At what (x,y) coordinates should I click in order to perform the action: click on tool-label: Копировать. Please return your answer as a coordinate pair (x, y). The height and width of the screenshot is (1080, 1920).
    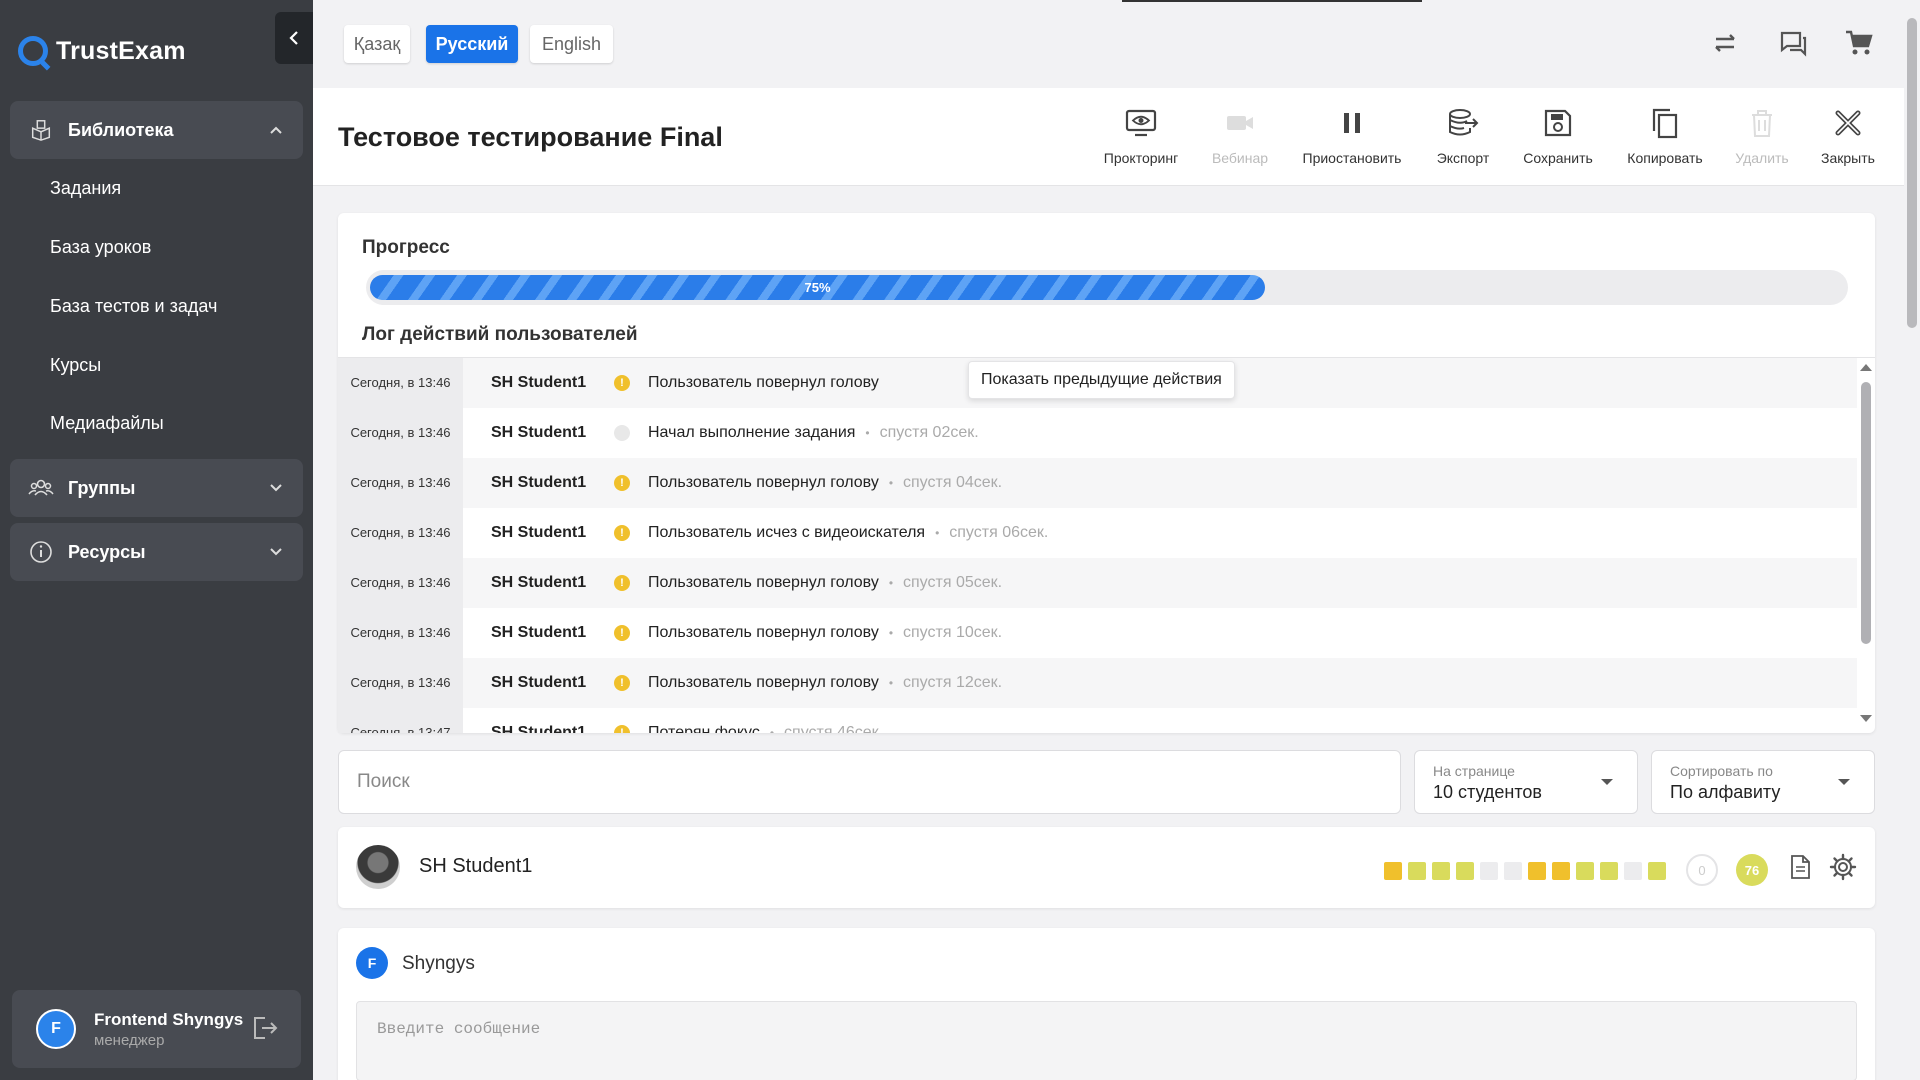
    Looking at the image, I should click on (1665, 158).